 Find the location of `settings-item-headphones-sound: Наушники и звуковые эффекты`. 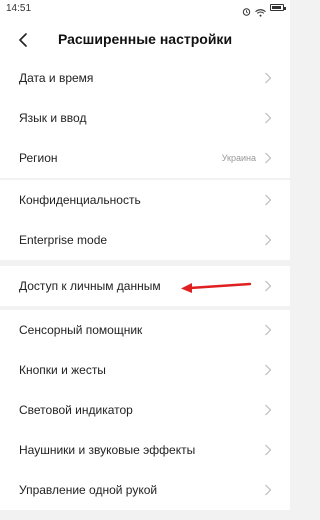

settings-item-headphones-sound: Наушники и звуковые эффекты is located at coordinates (145, 450).